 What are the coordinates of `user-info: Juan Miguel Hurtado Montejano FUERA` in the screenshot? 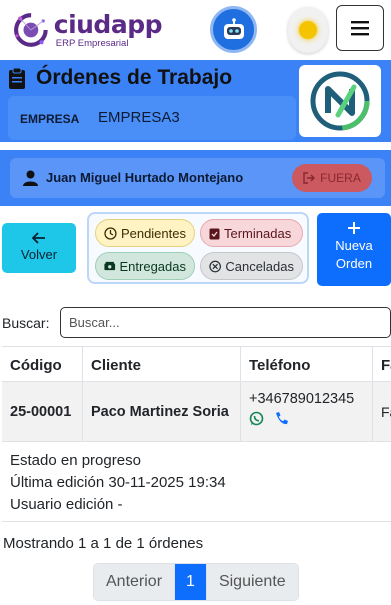 It's located at (197, 178).